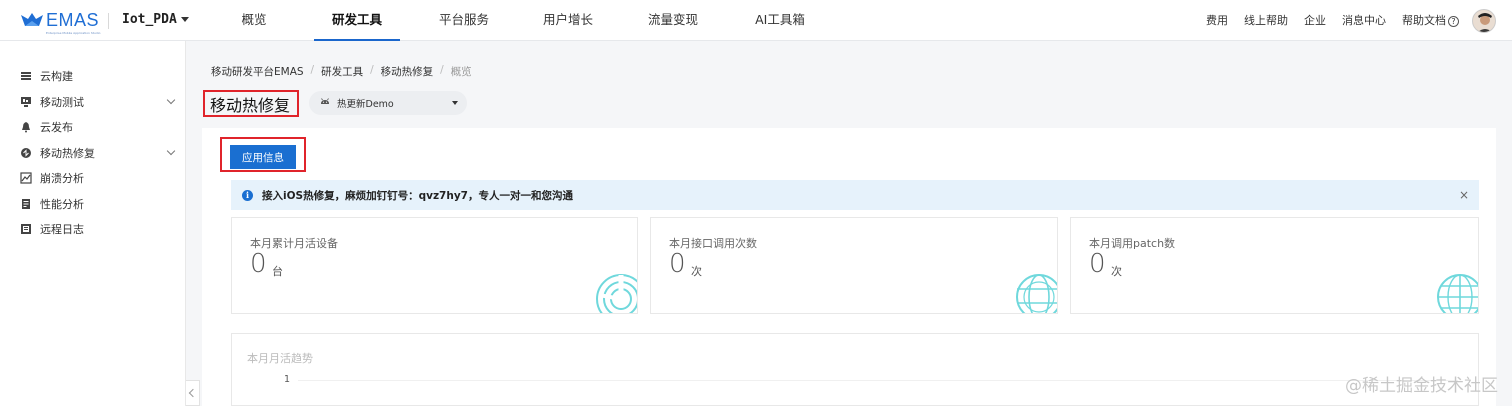 The width and height of the screenshot is (1512, 406). What do you see at coordinates (616, 293) in the screenshot?
I see `radar-decoration-icon` at bounding box center [616, 293].